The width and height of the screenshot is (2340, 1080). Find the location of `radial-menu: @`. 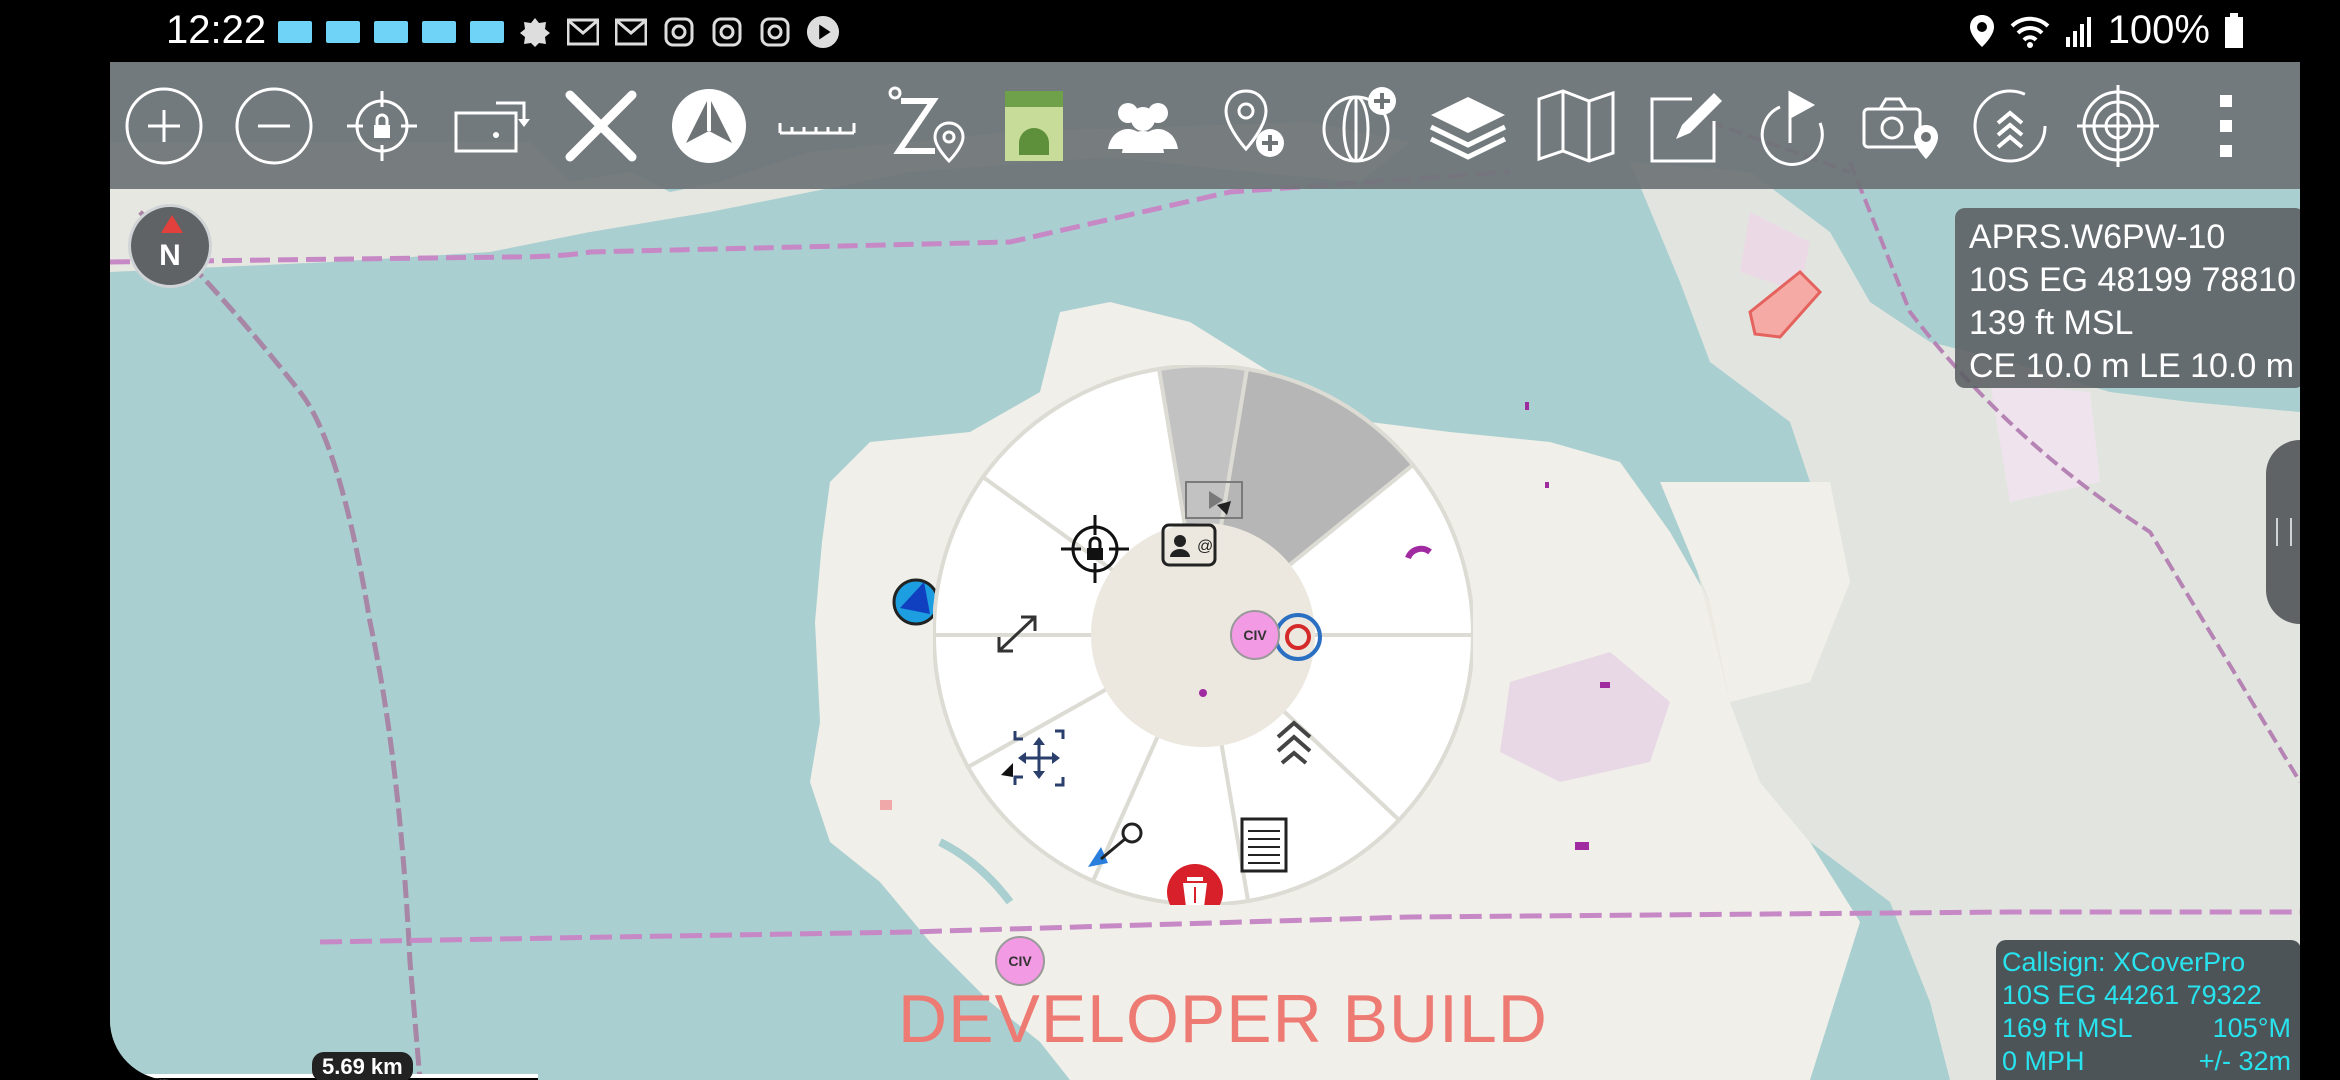

radial-menu: @ is located at coordinates (1203, 635).